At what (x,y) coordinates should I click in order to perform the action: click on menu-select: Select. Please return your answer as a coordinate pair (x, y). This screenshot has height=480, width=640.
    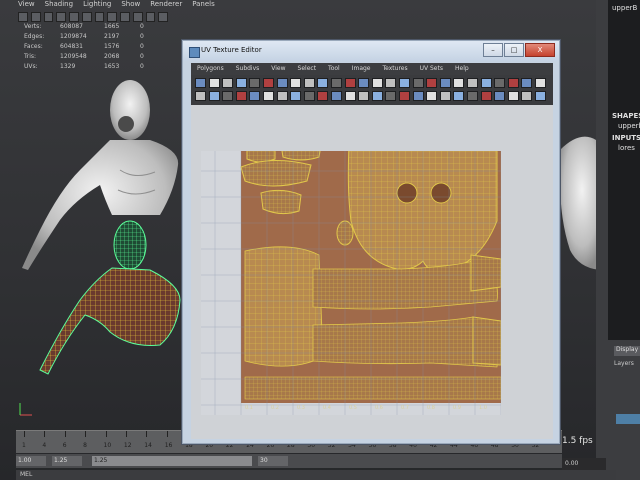
    Looking at the image, I should click on (307, 69).